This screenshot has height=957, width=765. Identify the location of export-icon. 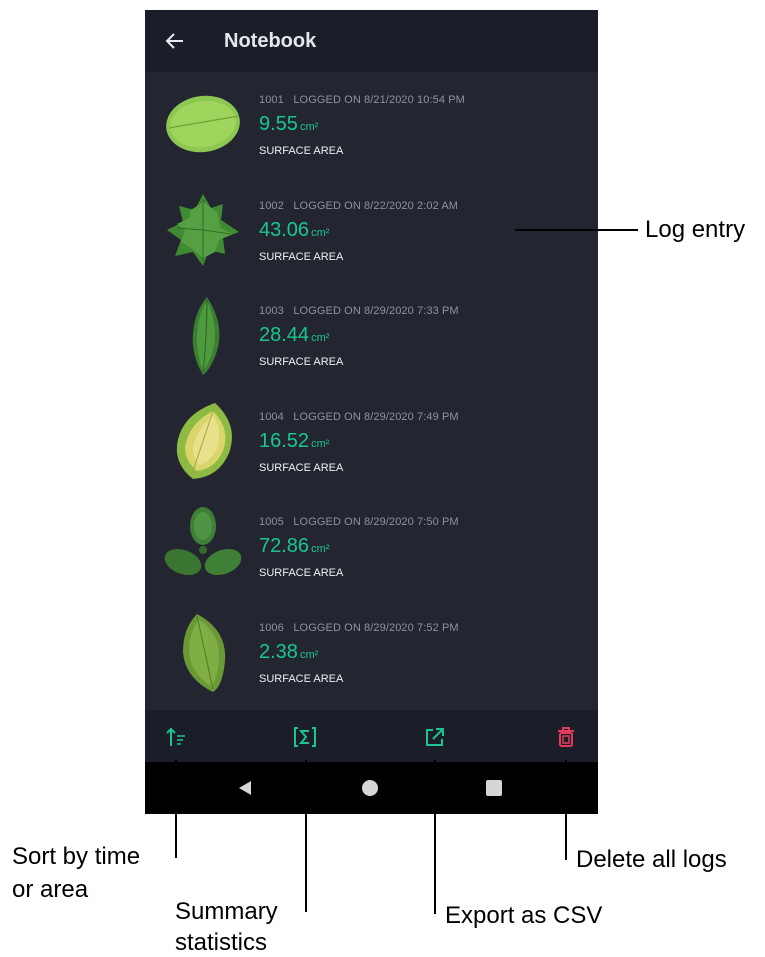
(435, 737).